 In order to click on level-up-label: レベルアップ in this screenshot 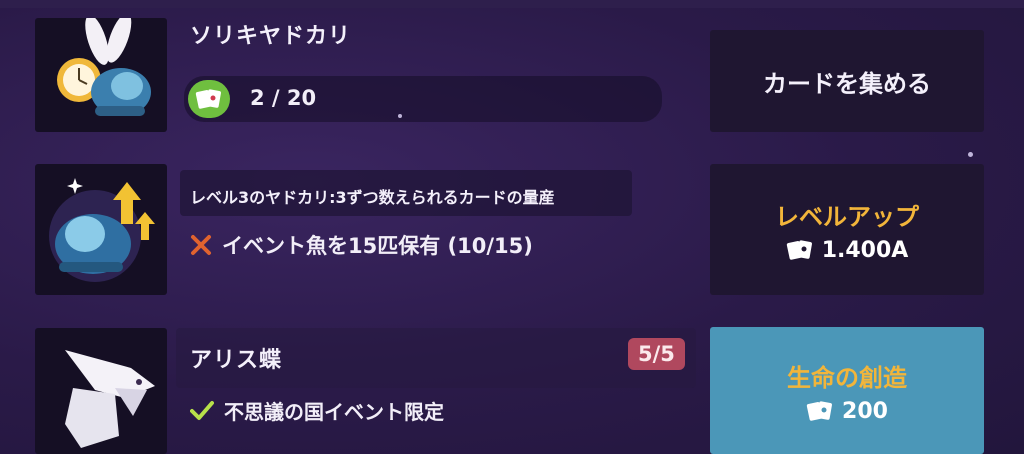, I will do `click(847, 216)`.